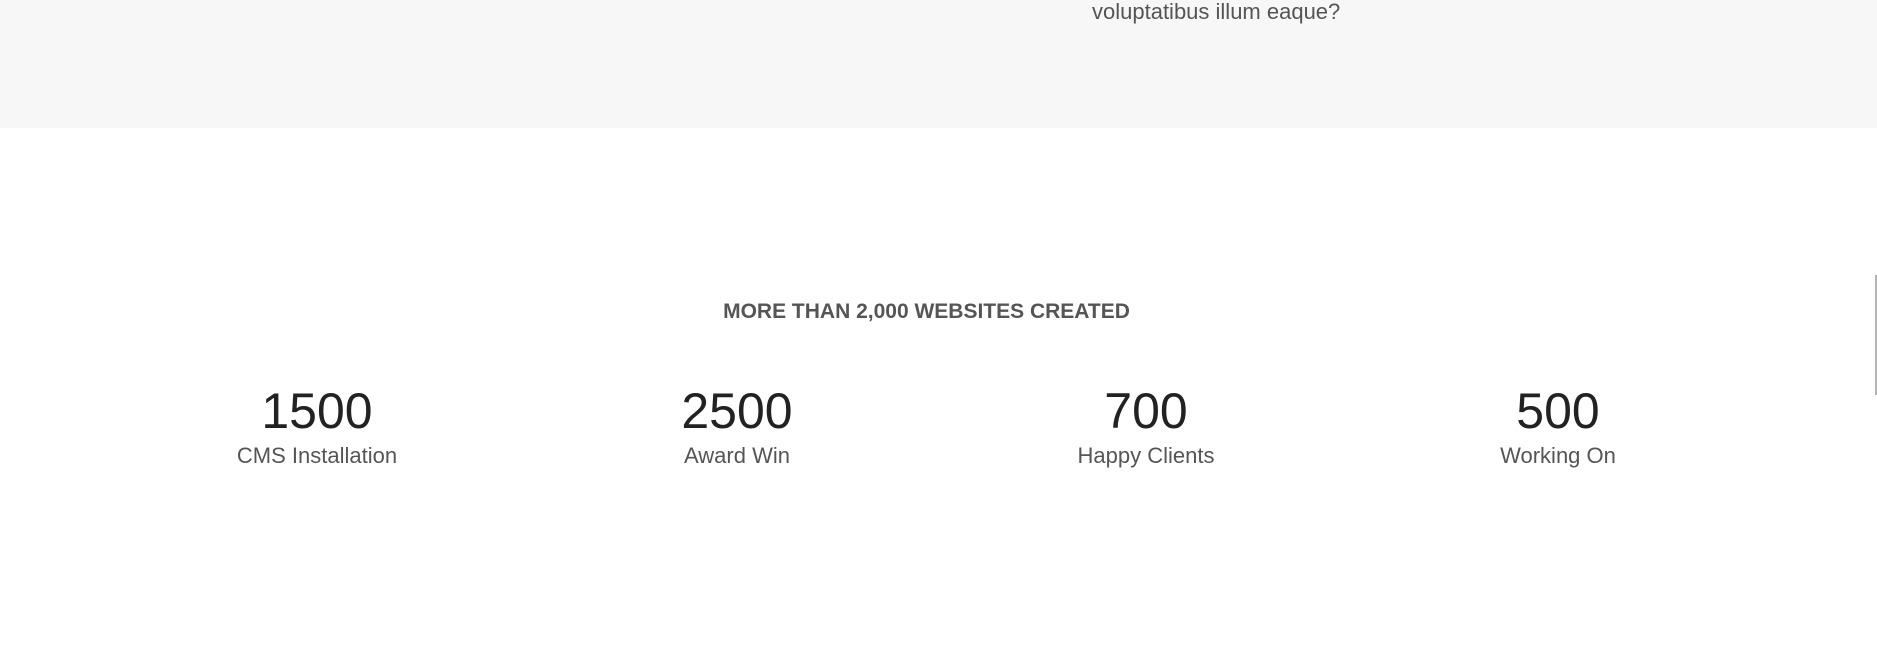  I want to click on stat-label: Working On, so click(1558, 455).